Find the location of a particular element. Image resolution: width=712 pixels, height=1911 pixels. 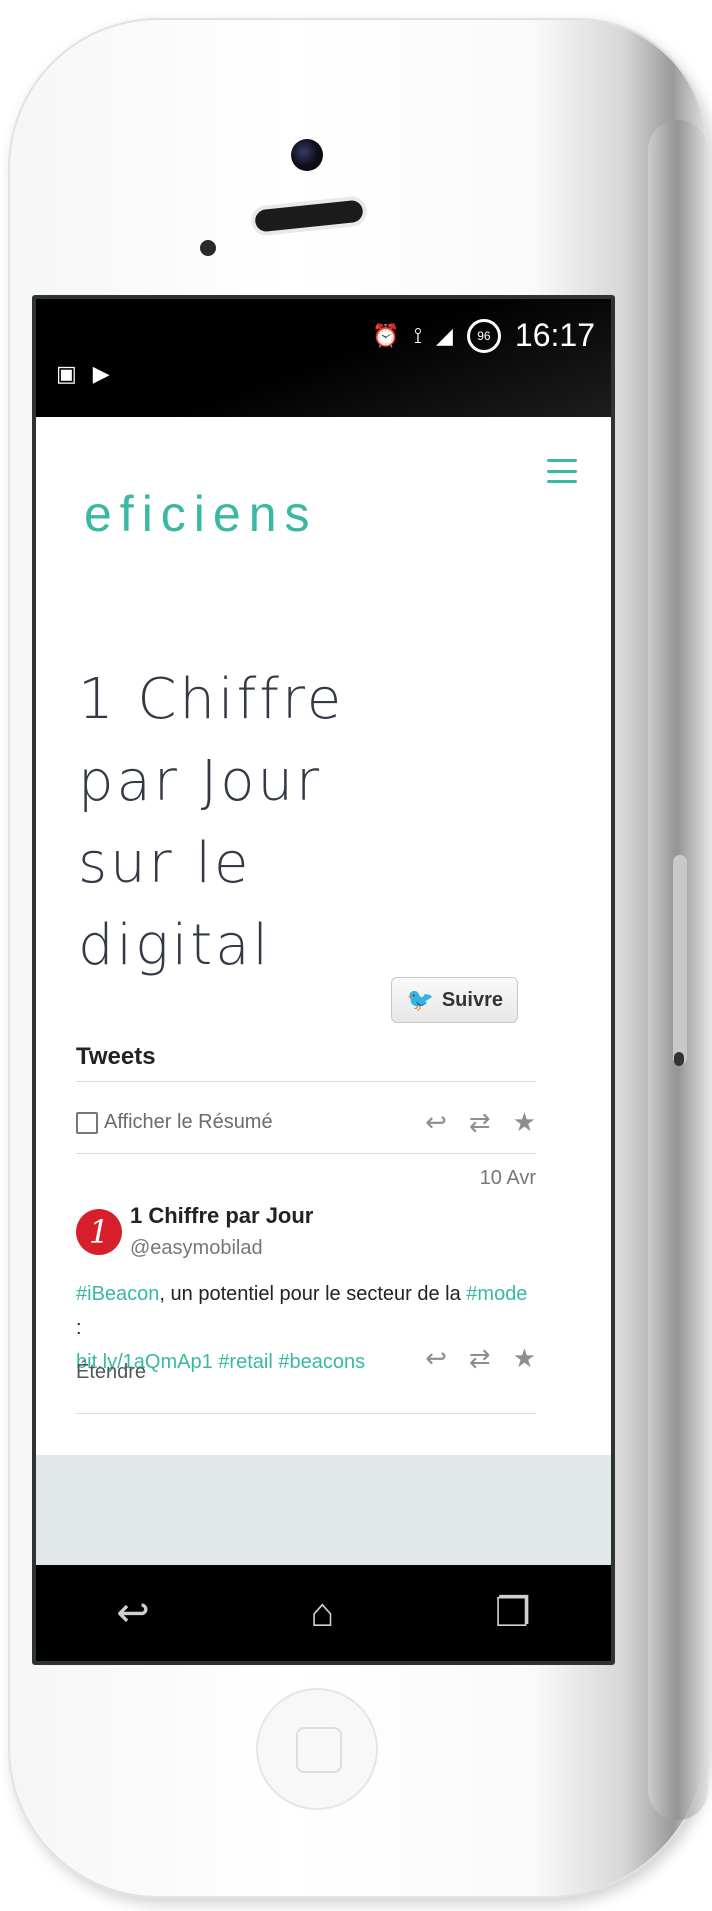

page-title: 1 Chiffre par Jour sur le digital is located at coordinates (211, 822).